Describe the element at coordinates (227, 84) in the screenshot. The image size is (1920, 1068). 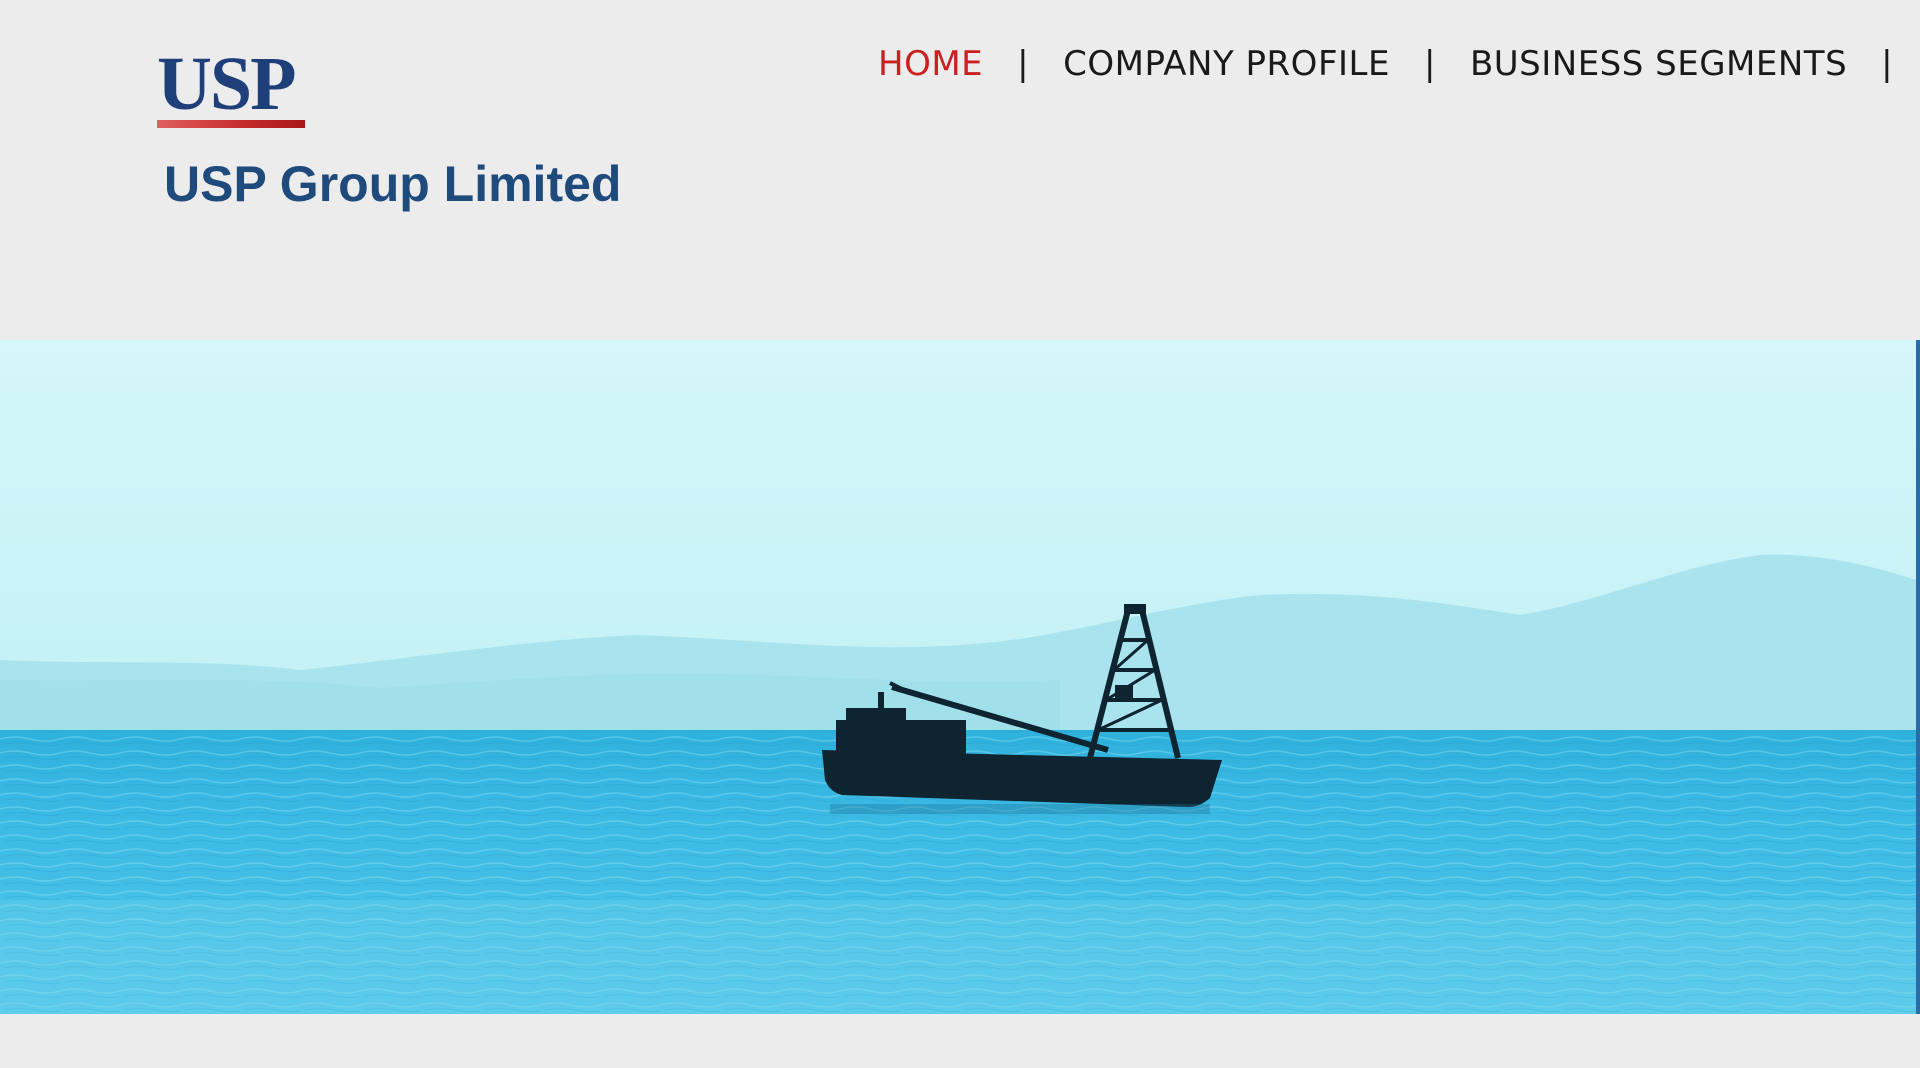
I see `logo-text: USP` at that location.